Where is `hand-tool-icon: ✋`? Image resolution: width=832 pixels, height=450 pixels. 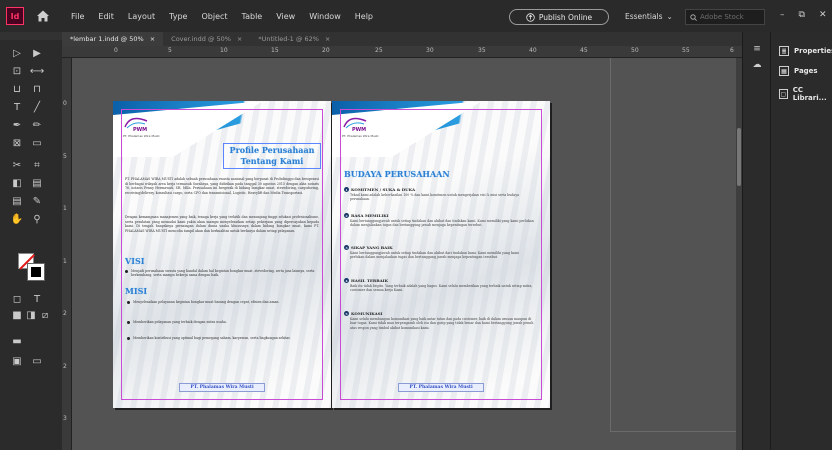
hand-tool-icon: ✋ is located at coordinates (17, 219).